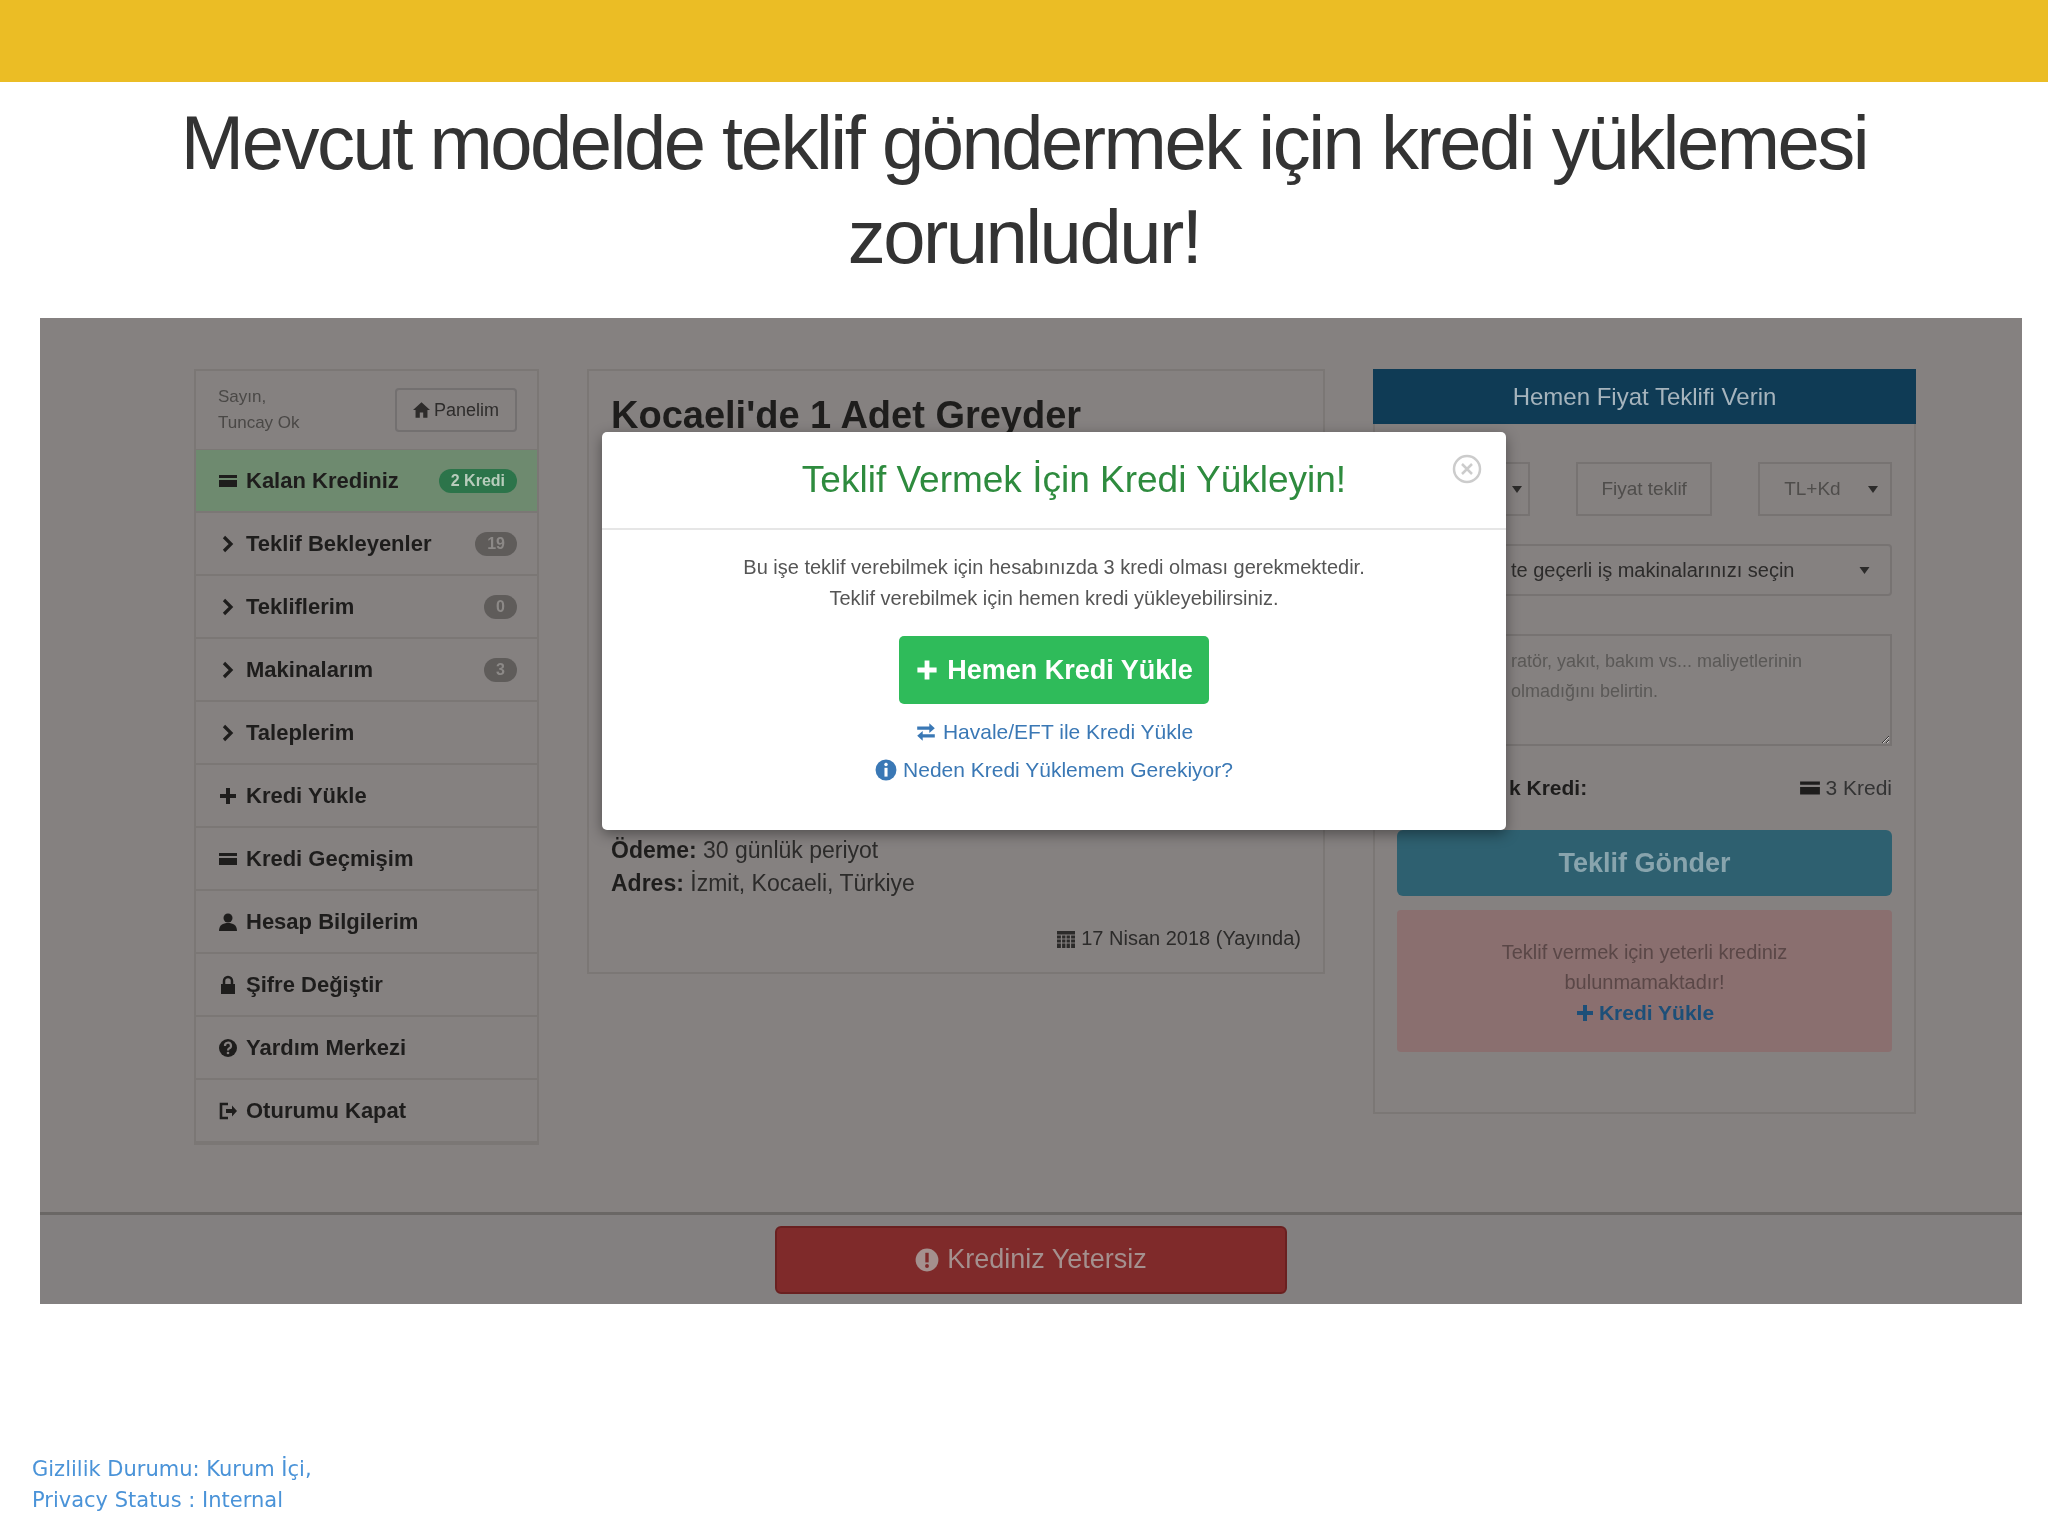  I want to click on modal-message: Teklif verebilmek için hemen kredi yükleyebilirsiniz., so click(1054, 598).